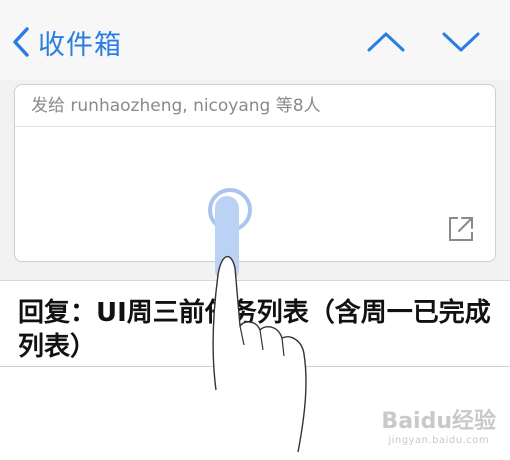 Image resolution: width=510 pixels, height=460 pixels. Describe the element at coordinates (255, 106) in the screenshot. I see `recipients-field: 发给 runhaozheng, nicoyang 等8人` at that location.